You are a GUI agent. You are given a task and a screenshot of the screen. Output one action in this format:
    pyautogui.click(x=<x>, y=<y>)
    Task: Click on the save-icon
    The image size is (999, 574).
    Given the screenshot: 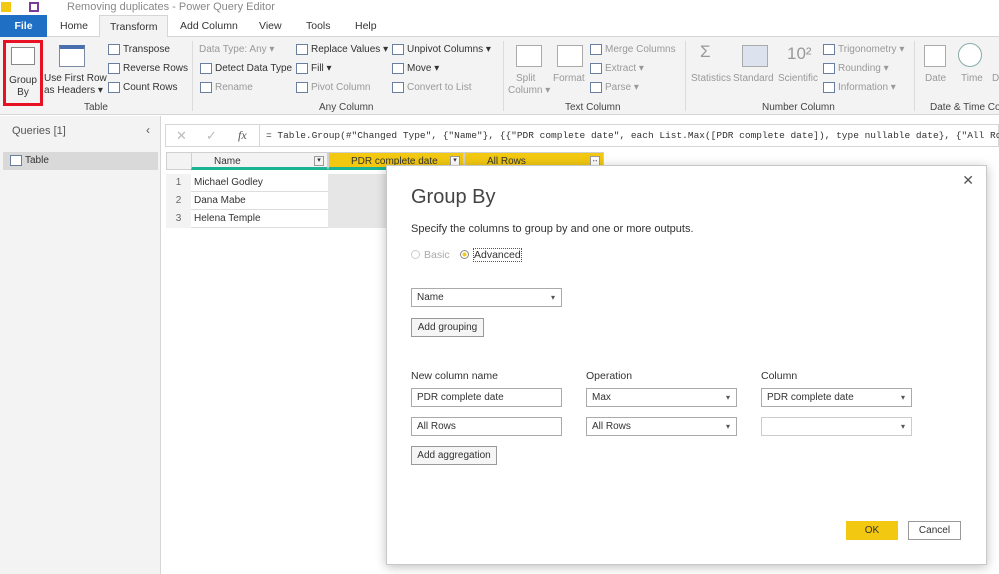 What is the action you would take?
    pyautogui.click(x=34, y=7)
    